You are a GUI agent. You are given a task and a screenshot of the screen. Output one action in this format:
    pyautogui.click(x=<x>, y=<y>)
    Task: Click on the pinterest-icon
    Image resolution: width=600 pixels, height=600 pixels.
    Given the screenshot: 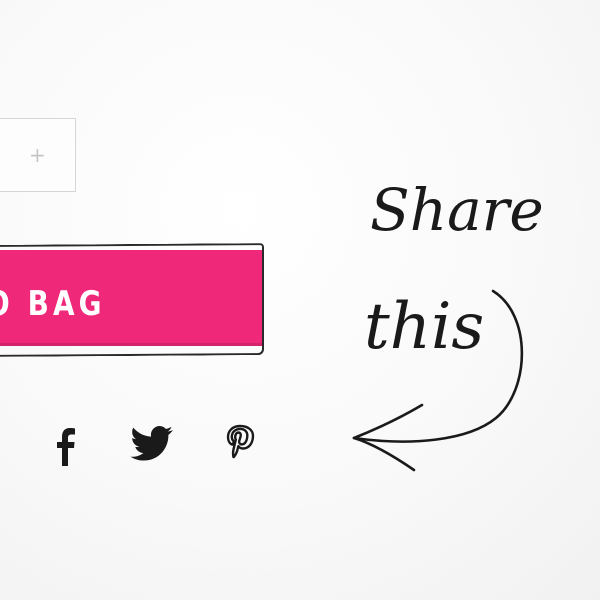 What is the action you would take?
    pyautogui.click(x=240, y=441)
    